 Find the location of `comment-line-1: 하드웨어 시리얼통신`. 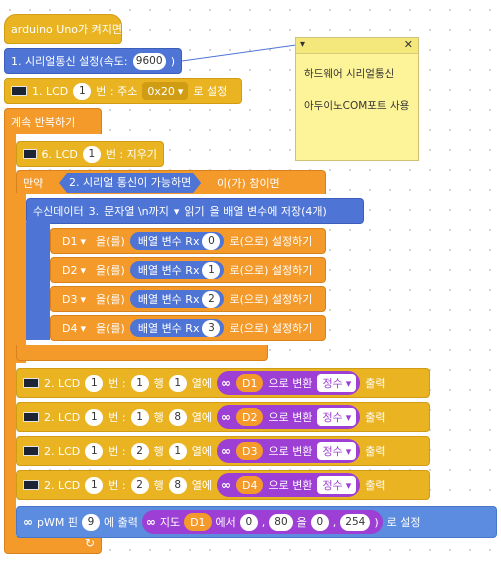

comment-line-1: 하드웨어 시리얼통신 is located at coordinates (349, 74).